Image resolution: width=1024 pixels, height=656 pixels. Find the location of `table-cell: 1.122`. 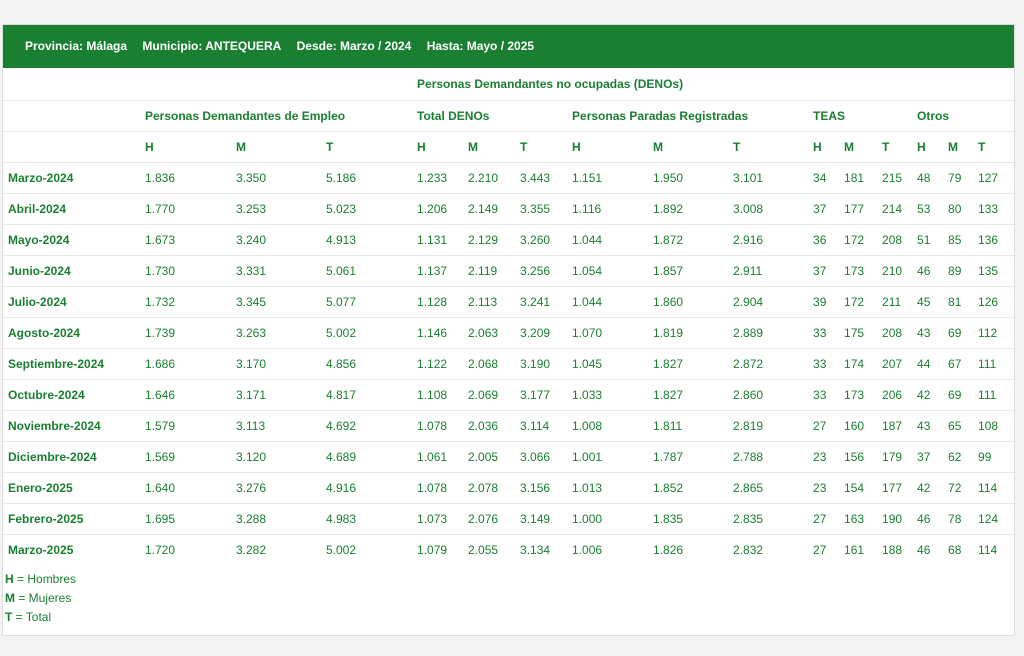

table-cell: 1.122 is located at coordinates (438, 364).